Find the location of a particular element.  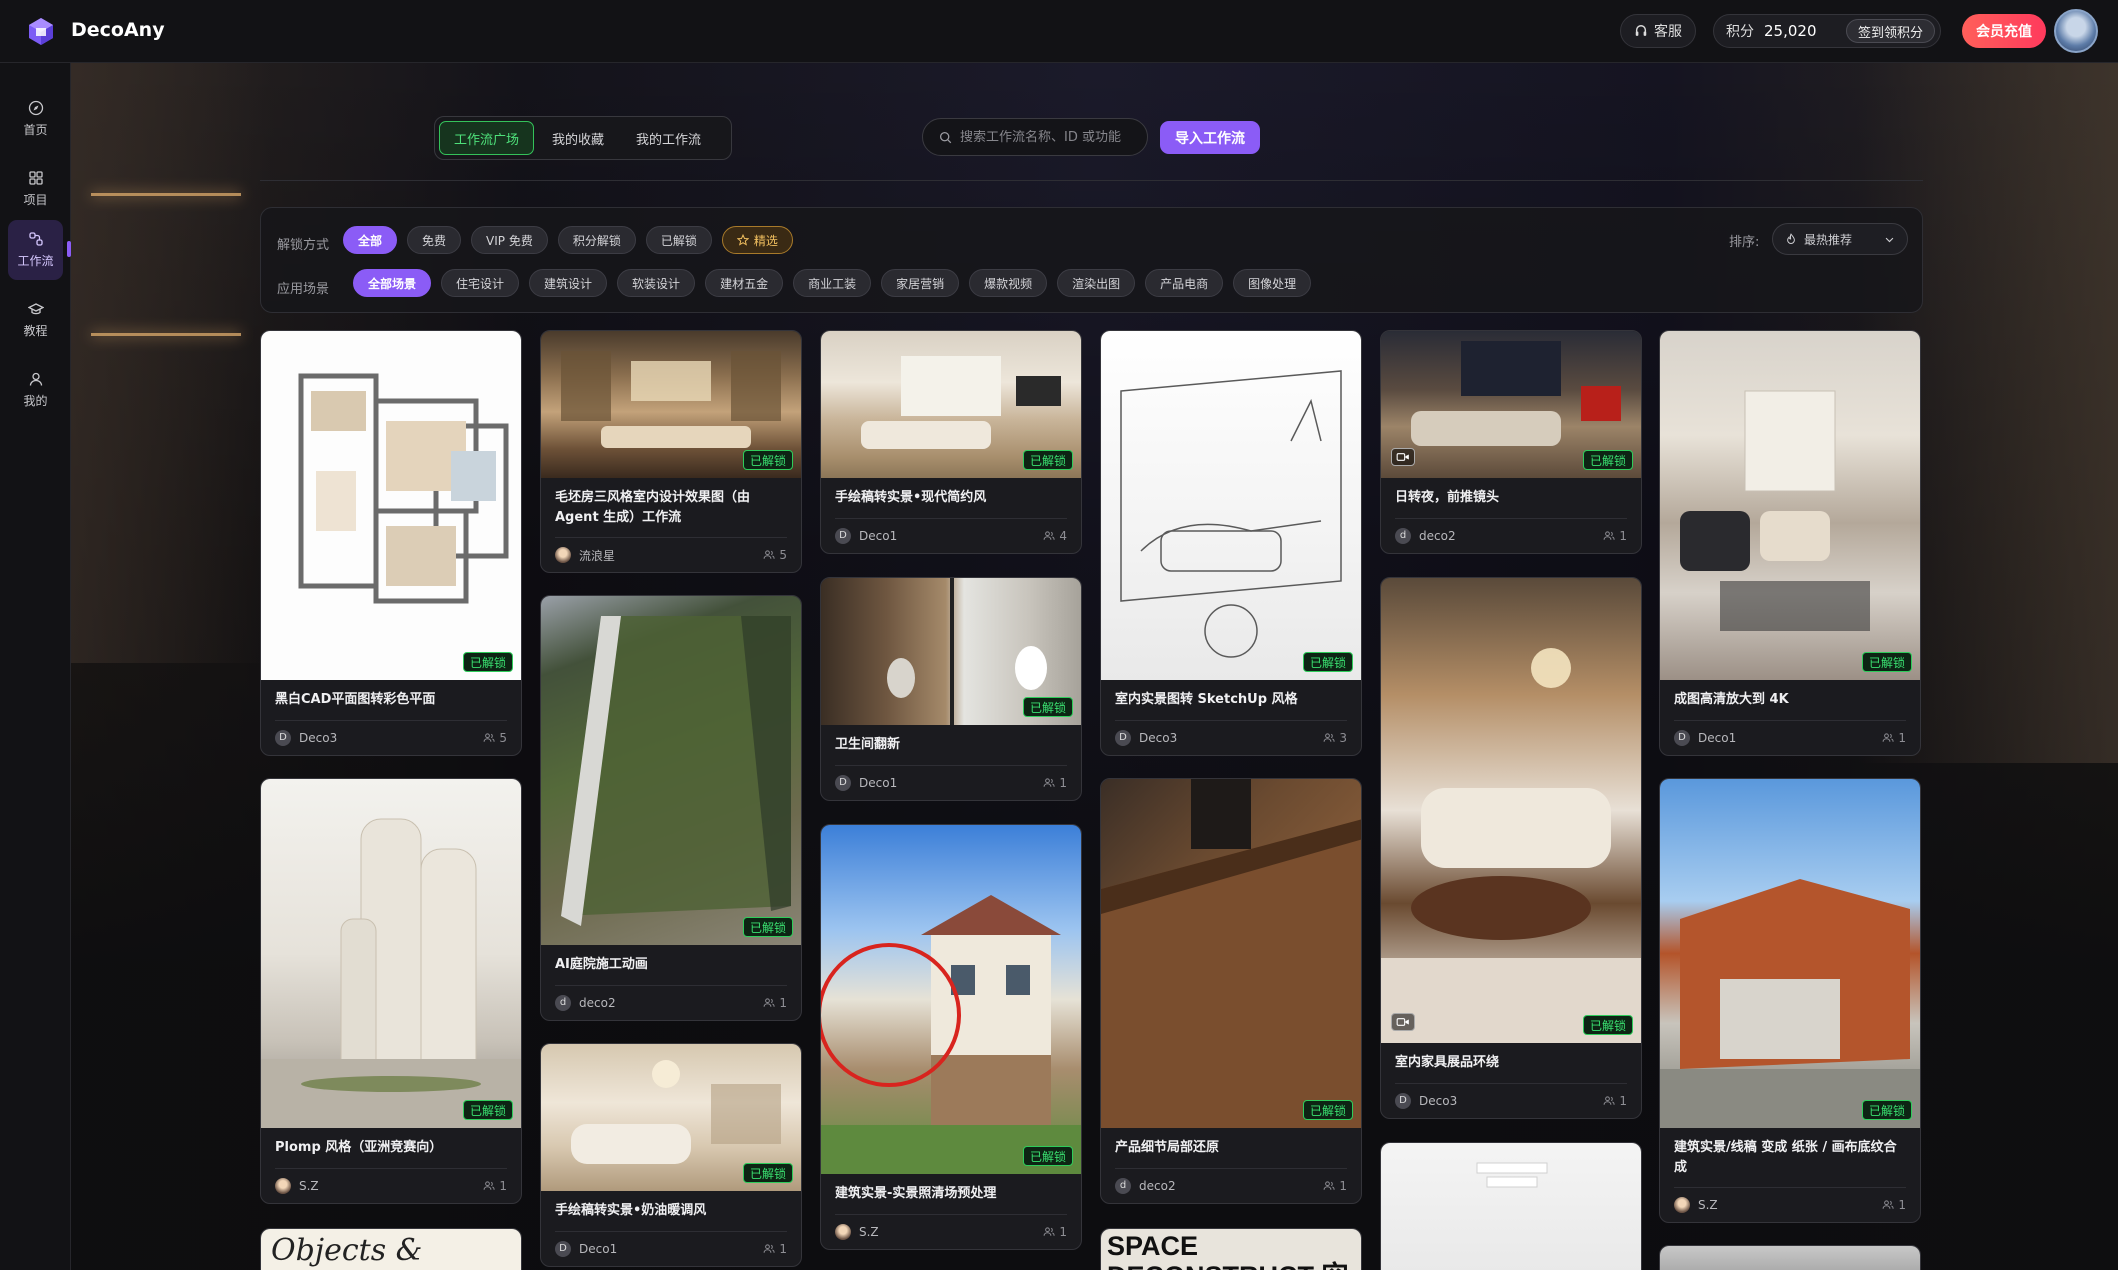

usage-value: 1 is located at coordinates (503, 1185).